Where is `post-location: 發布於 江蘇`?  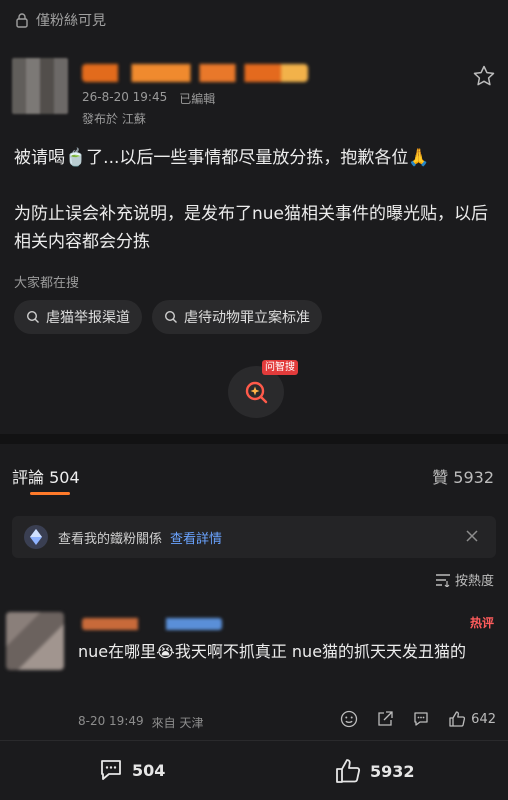 post-location: 發布於 江蘇 is located at coordinates (114, 119).